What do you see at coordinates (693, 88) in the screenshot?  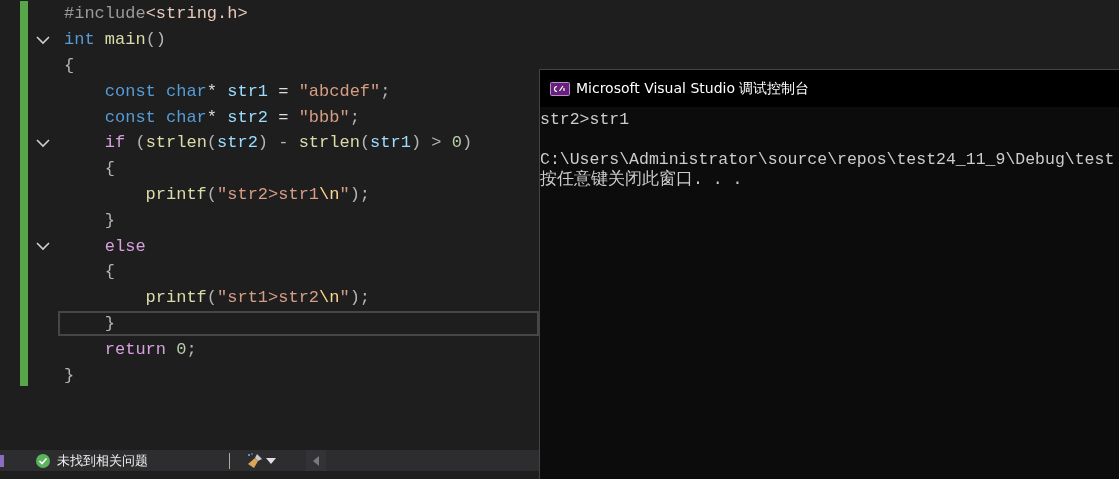 I see `window-title: Microsoft Visual Studio 调试控制台` at bounding box center [693, 88].